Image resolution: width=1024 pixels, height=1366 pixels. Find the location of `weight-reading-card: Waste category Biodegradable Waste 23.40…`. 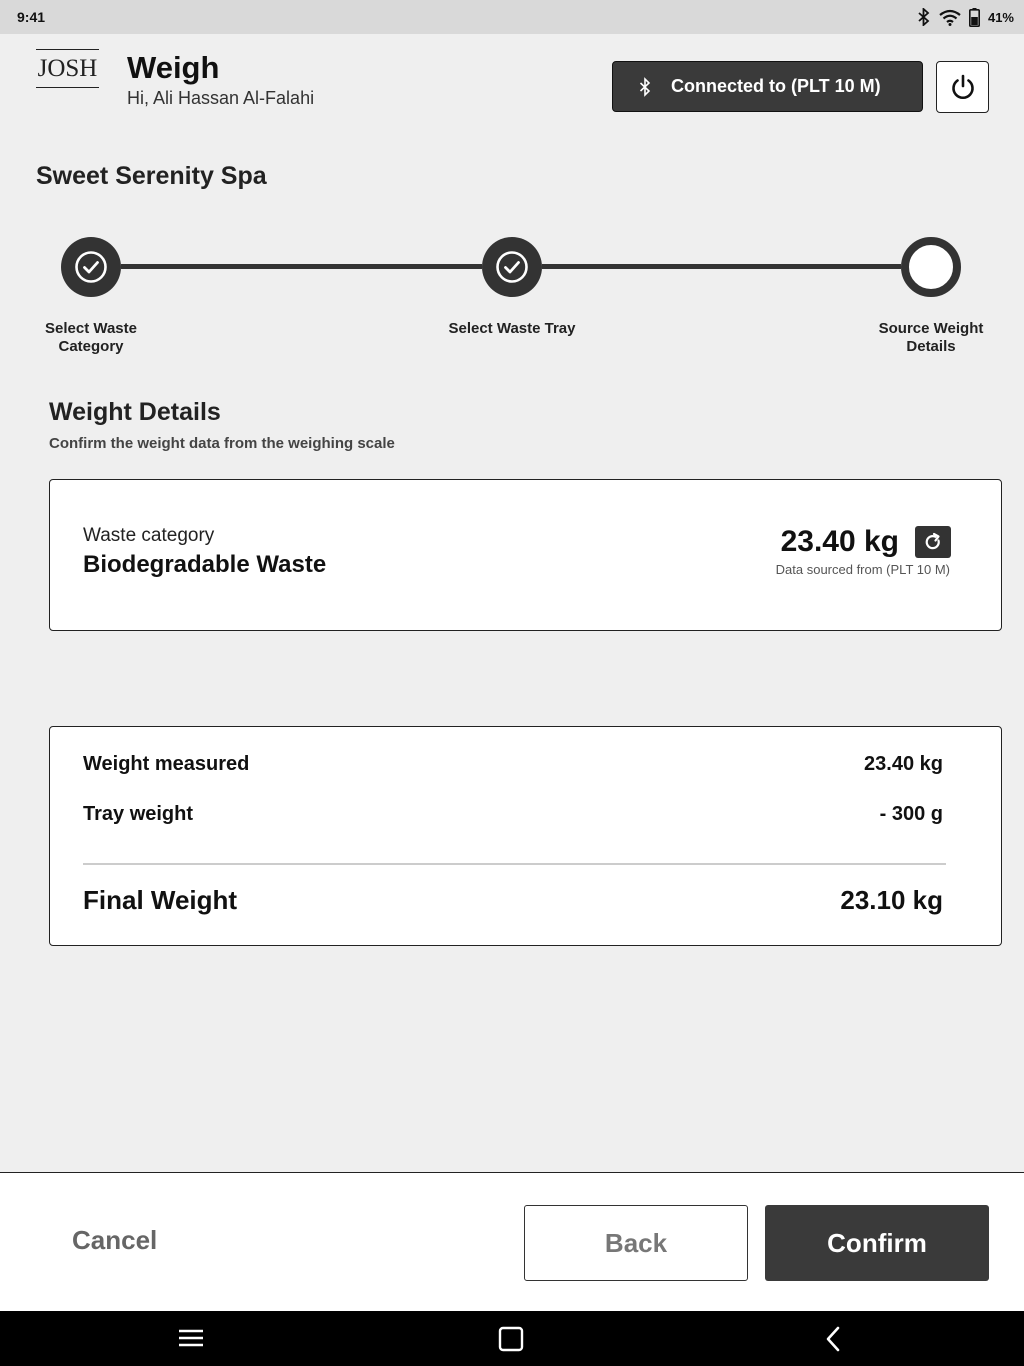

weight-reading-card: Waste category Biodegradable Waste 23.40… is located at coordinates (525, 555).